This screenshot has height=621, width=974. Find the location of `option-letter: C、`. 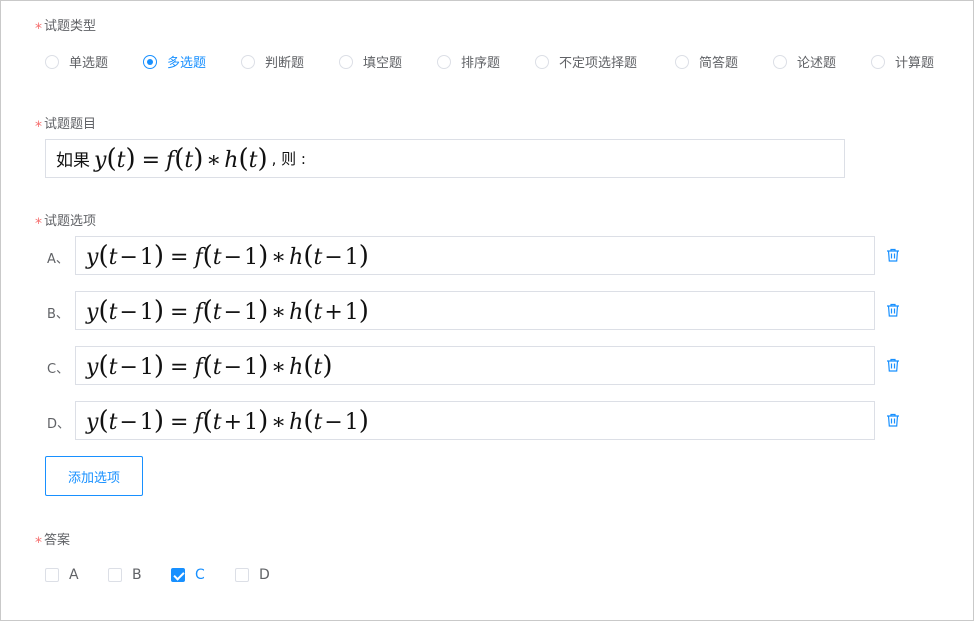

option-letter: C、 is located at coordinates (58, 369).